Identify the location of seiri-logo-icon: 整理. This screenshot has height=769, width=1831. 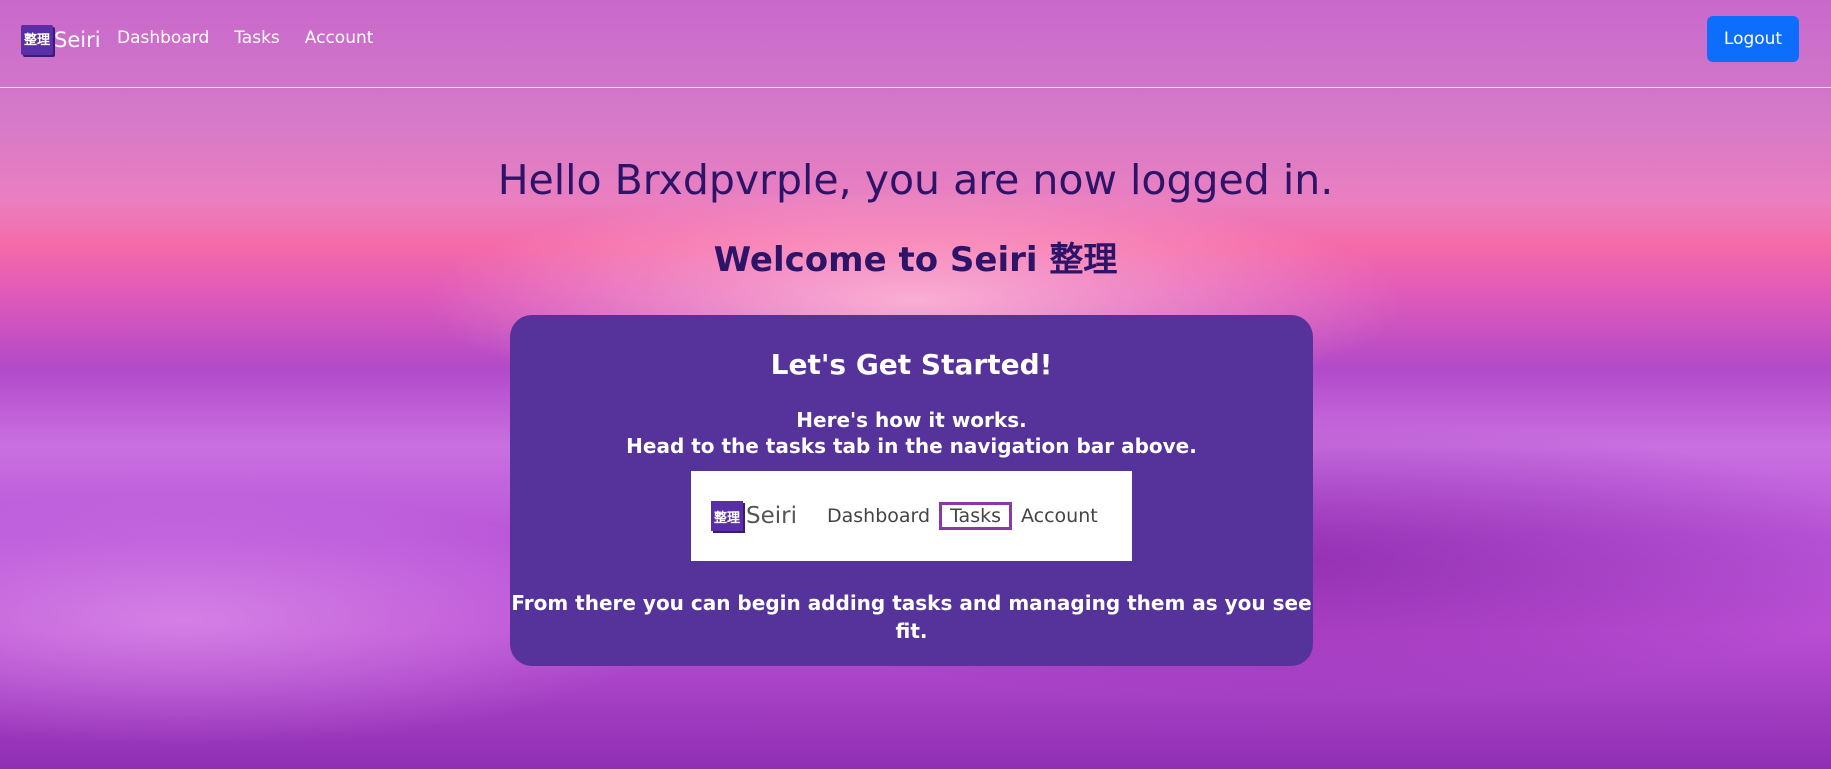
(37, 40).